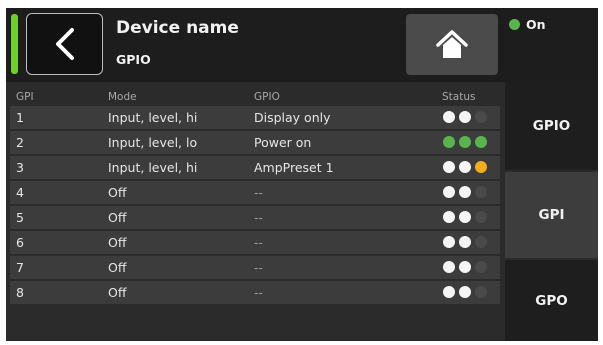  What do you see at coordinates (459, 97) in the screenshot?
I see `column-header-status: Status` at bounding box center [459, 97].